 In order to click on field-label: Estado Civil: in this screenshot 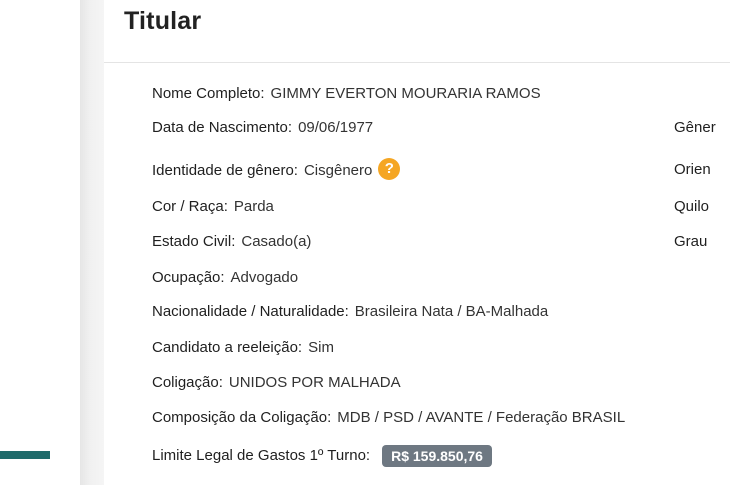, I will do `click(194, 241)`.